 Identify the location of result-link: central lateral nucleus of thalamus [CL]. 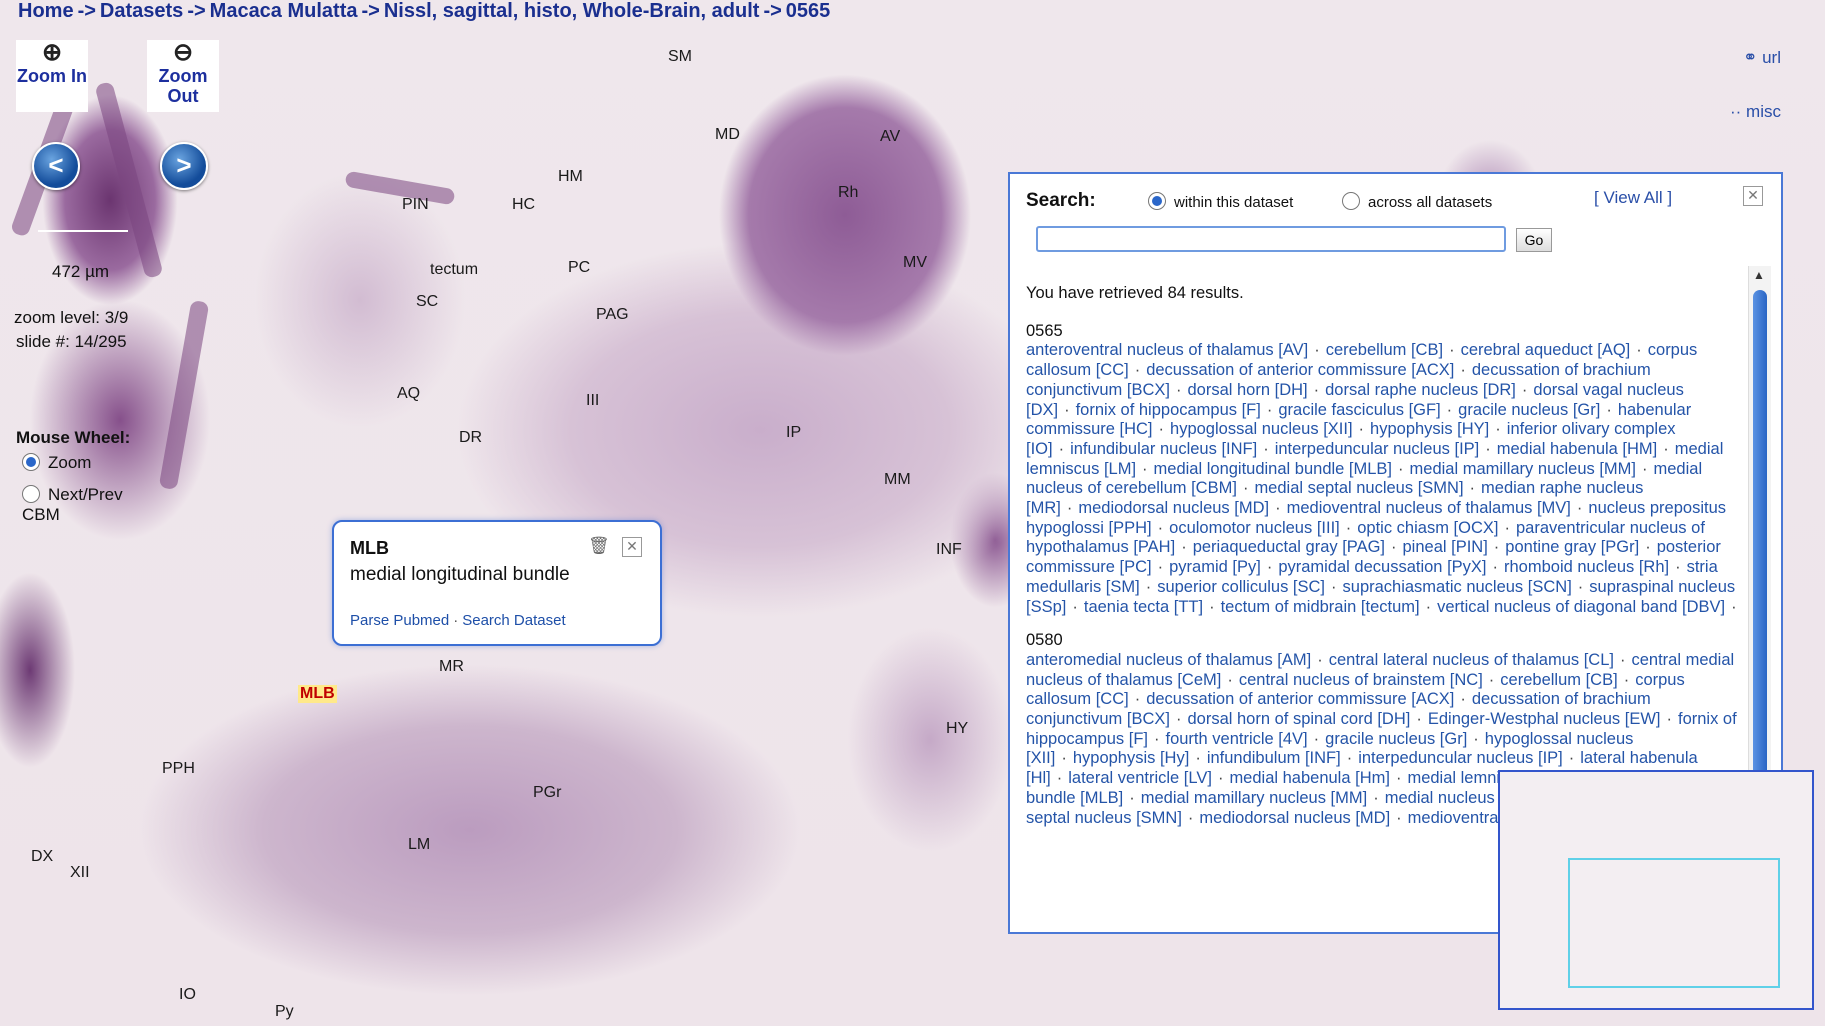
(1471, 660).